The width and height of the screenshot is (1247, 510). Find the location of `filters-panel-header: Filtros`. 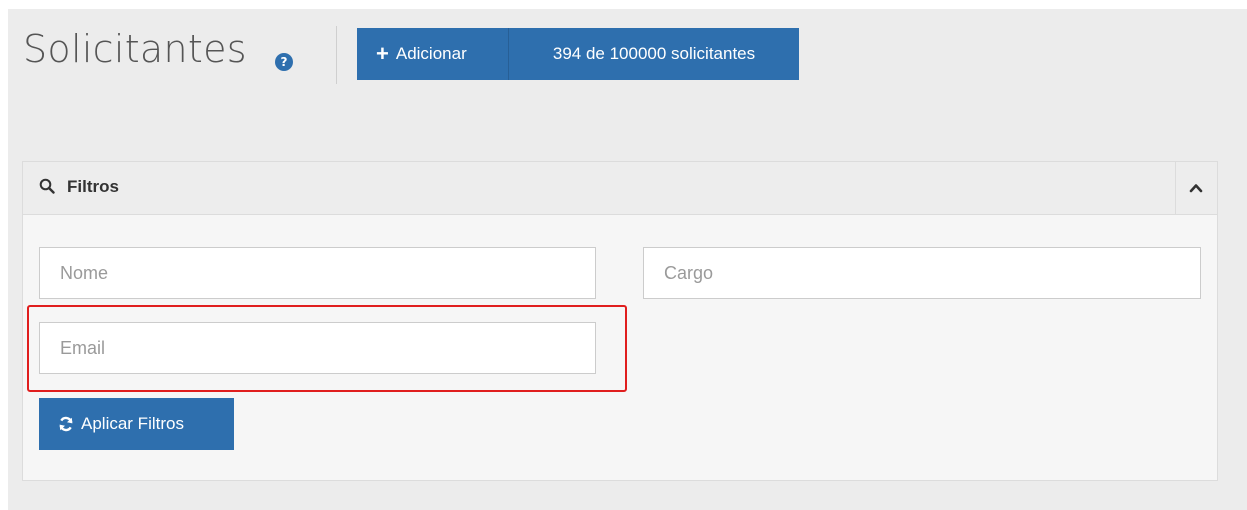

filters-panel-header: Filtros is located at coordinates (620, 188).